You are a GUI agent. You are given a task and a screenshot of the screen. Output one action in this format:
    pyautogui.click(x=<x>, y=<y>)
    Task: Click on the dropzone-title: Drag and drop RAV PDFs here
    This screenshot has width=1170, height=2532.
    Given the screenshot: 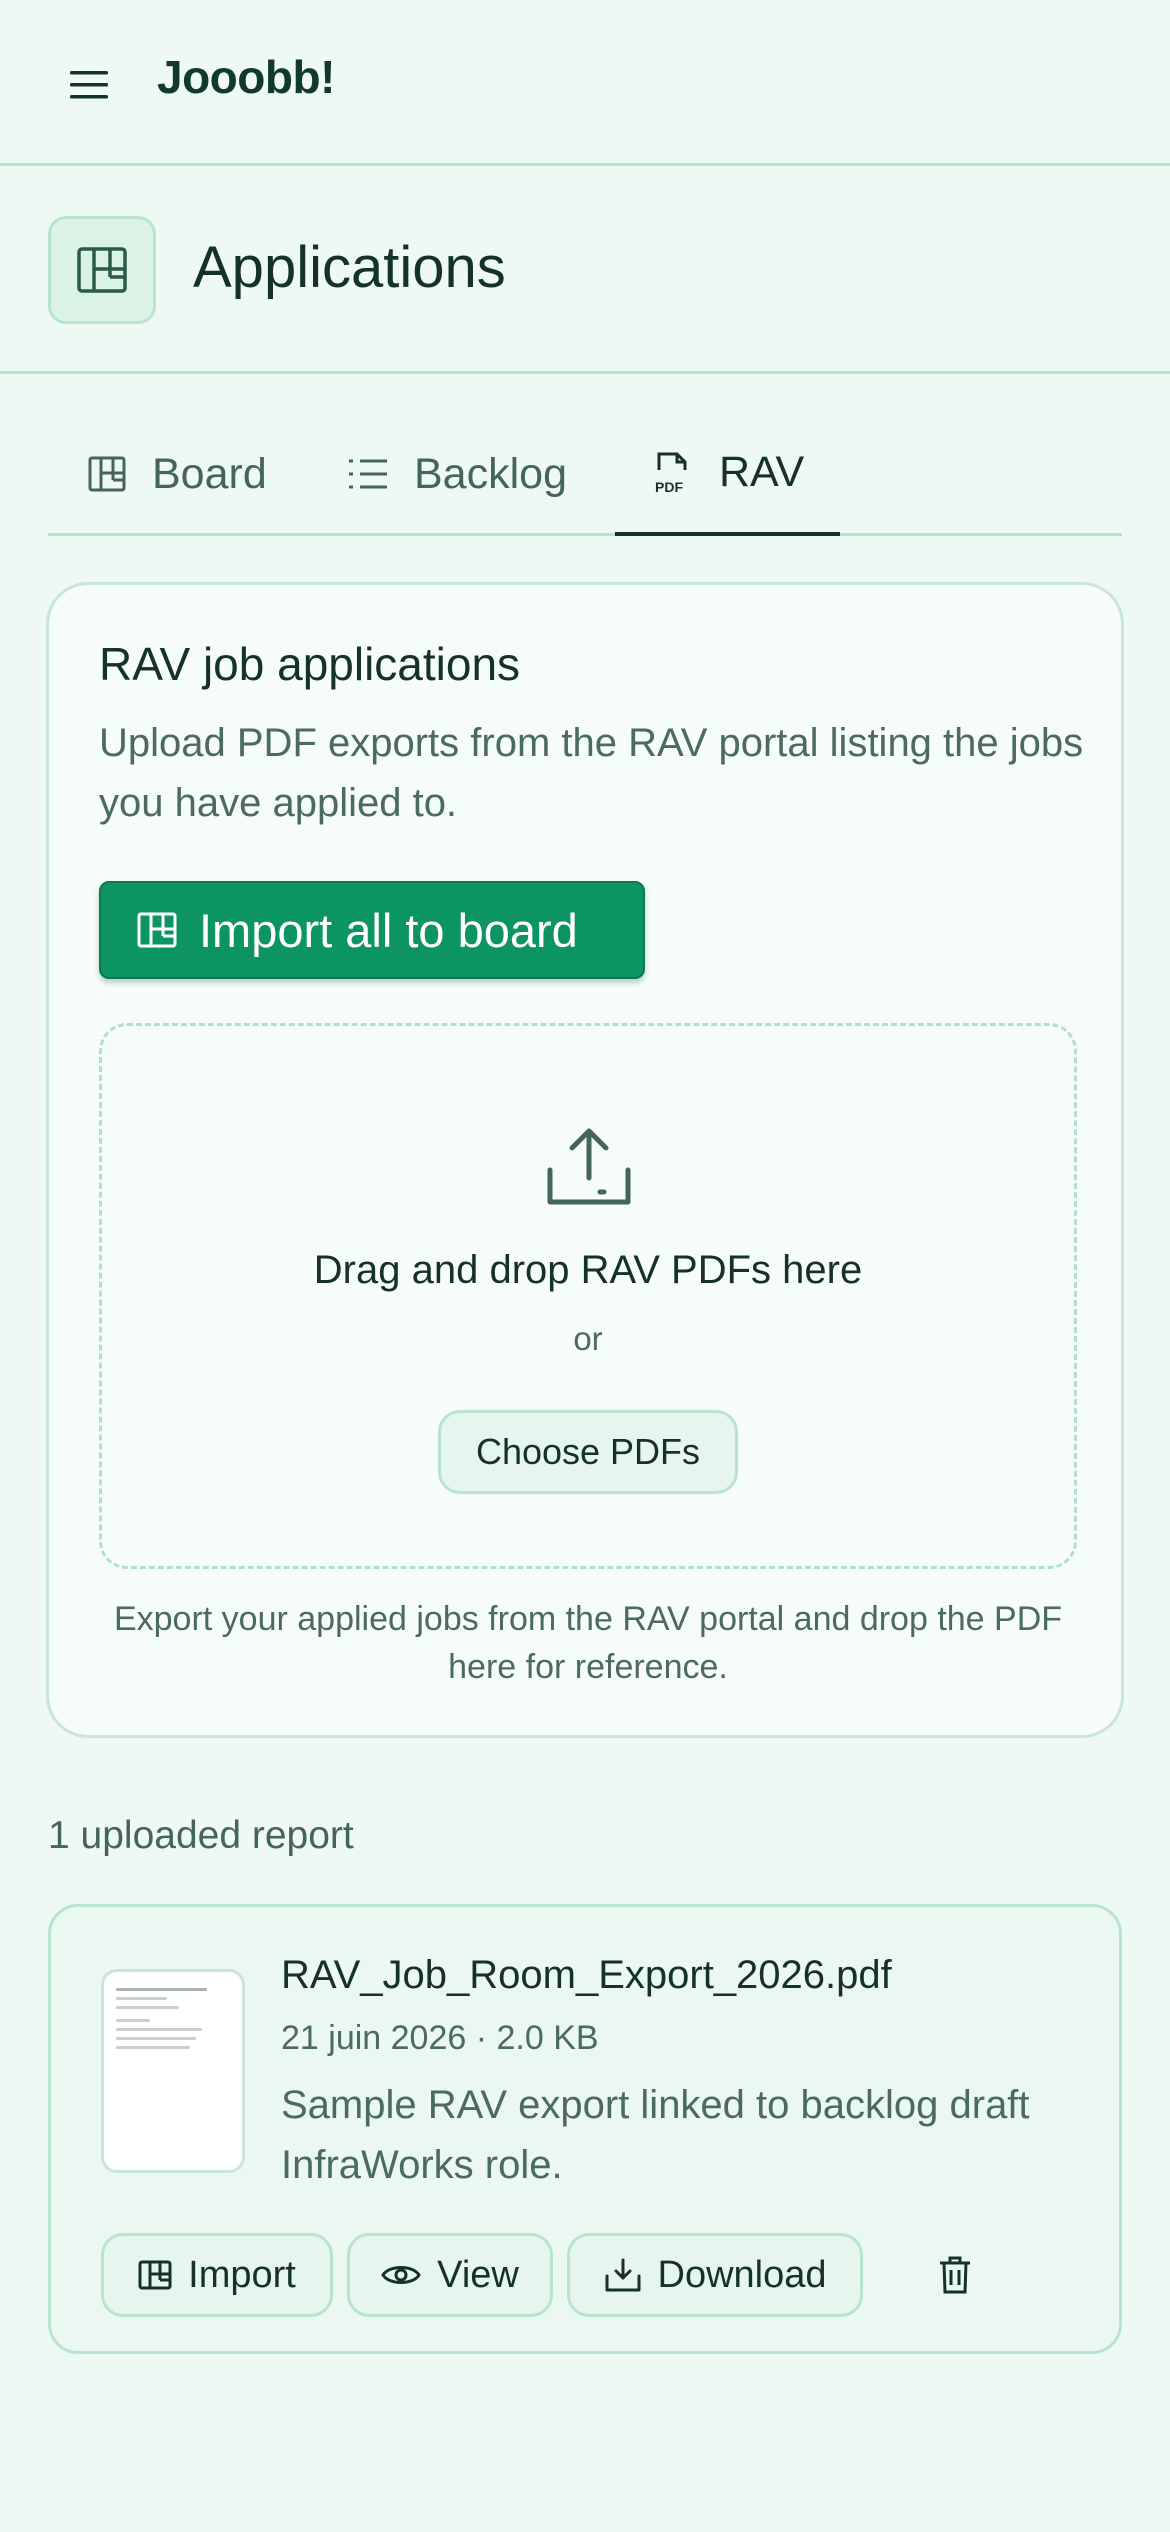 What is the action you would take?
    pyautogui.click(x=588, y=1270)
    